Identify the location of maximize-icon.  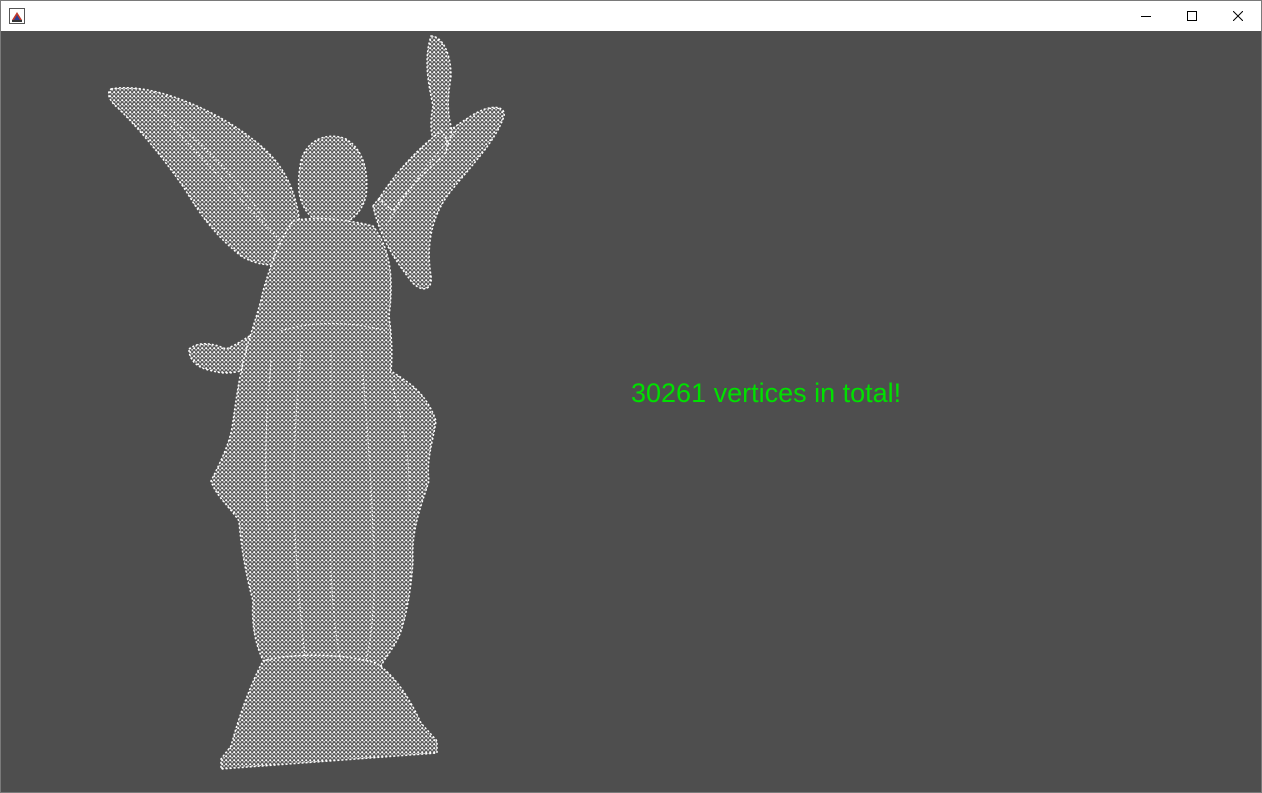
(1192, 16).